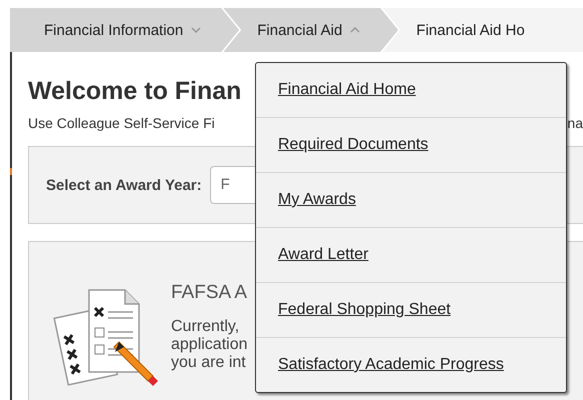 Image resolution: width=583 pixels, height=400 pixels. I want to click on award-year-label: Select an Award Year:, so click(124, 185).